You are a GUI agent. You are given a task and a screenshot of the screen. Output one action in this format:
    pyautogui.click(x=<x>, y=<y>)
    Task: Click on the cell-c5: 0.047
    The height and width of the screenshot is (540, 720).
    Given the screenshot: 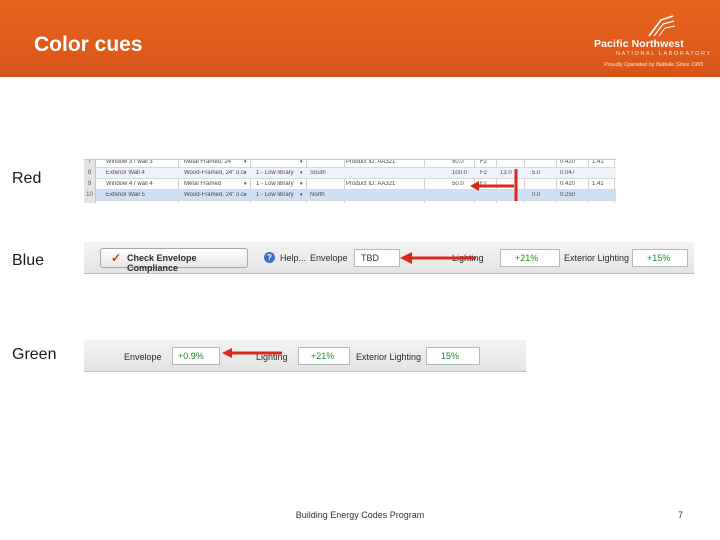 What is the action you would take?
    pyautogui.click(x=573, y=173)
    